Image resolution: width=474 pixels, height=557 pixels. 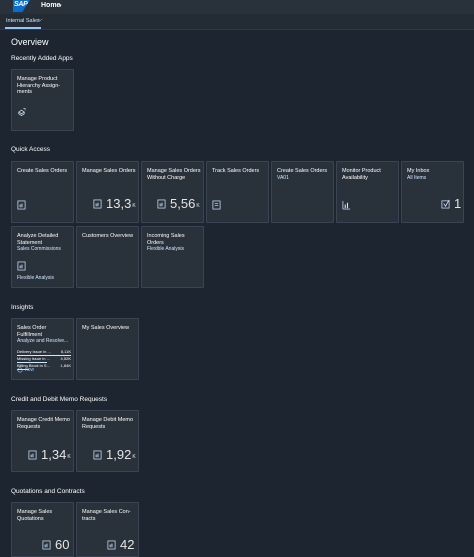 I want to click on tile-title: Manage Product Hierarchy Assign-ments, so click(x=39, y=85).